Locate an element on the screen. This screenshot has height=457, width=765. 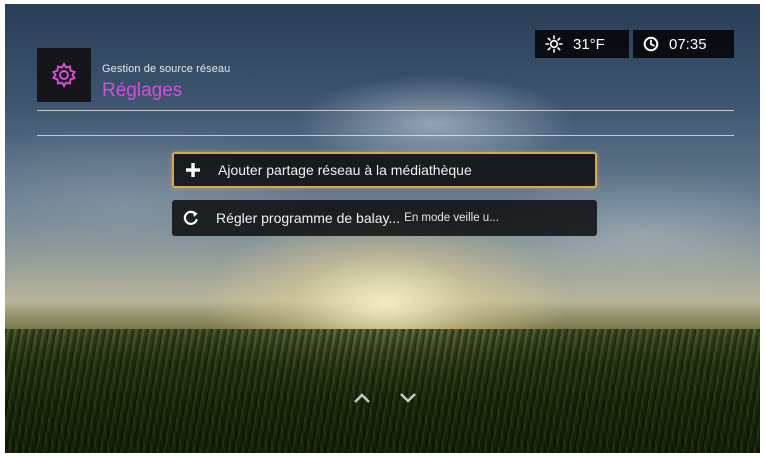
weather-status: 31°F is located at coordinates (582, 44).